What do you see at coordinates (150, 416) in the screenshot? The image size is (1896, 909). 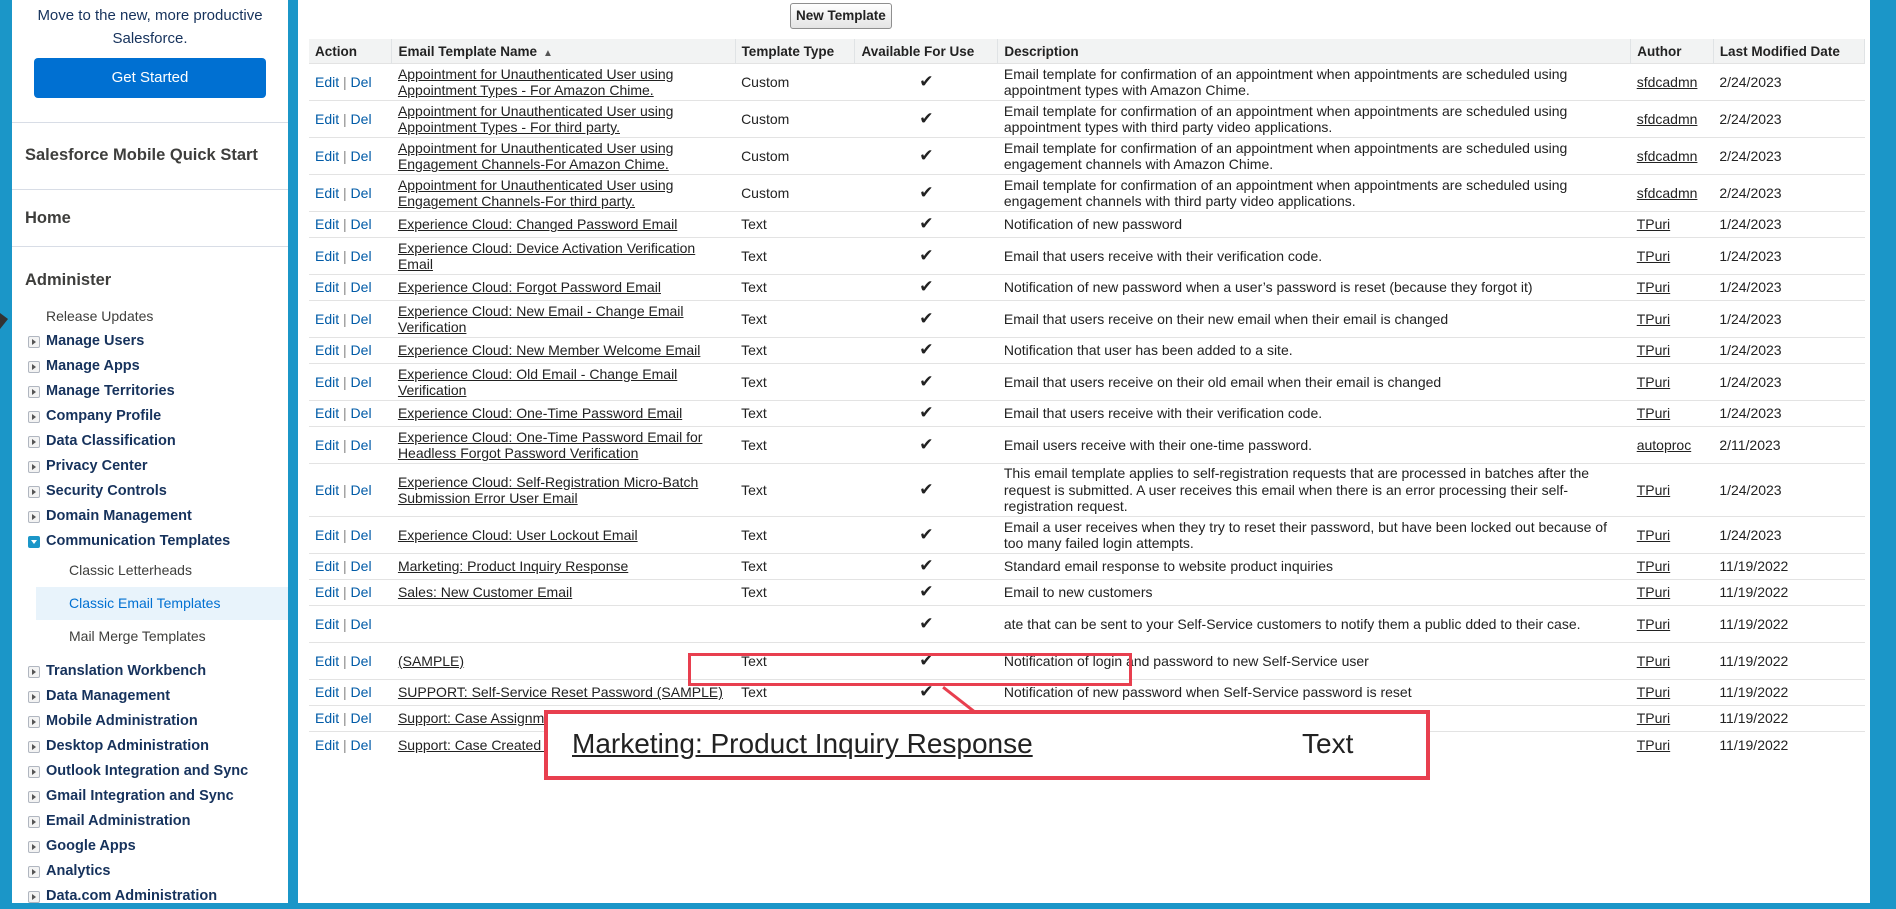 I see `sidebar-item: Company Profile` at bounding box center [150, 416].